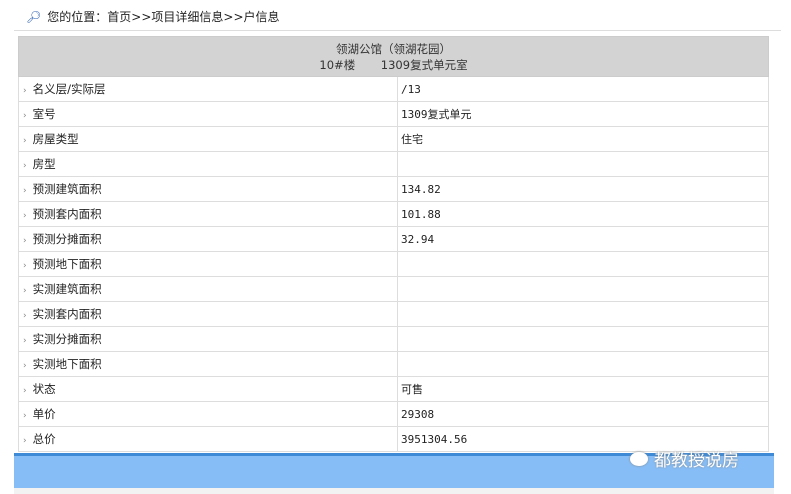 The width and height of the screenshot is (791, 494). I want to click on row-key: › 预测地下面积, so click(208, 264).